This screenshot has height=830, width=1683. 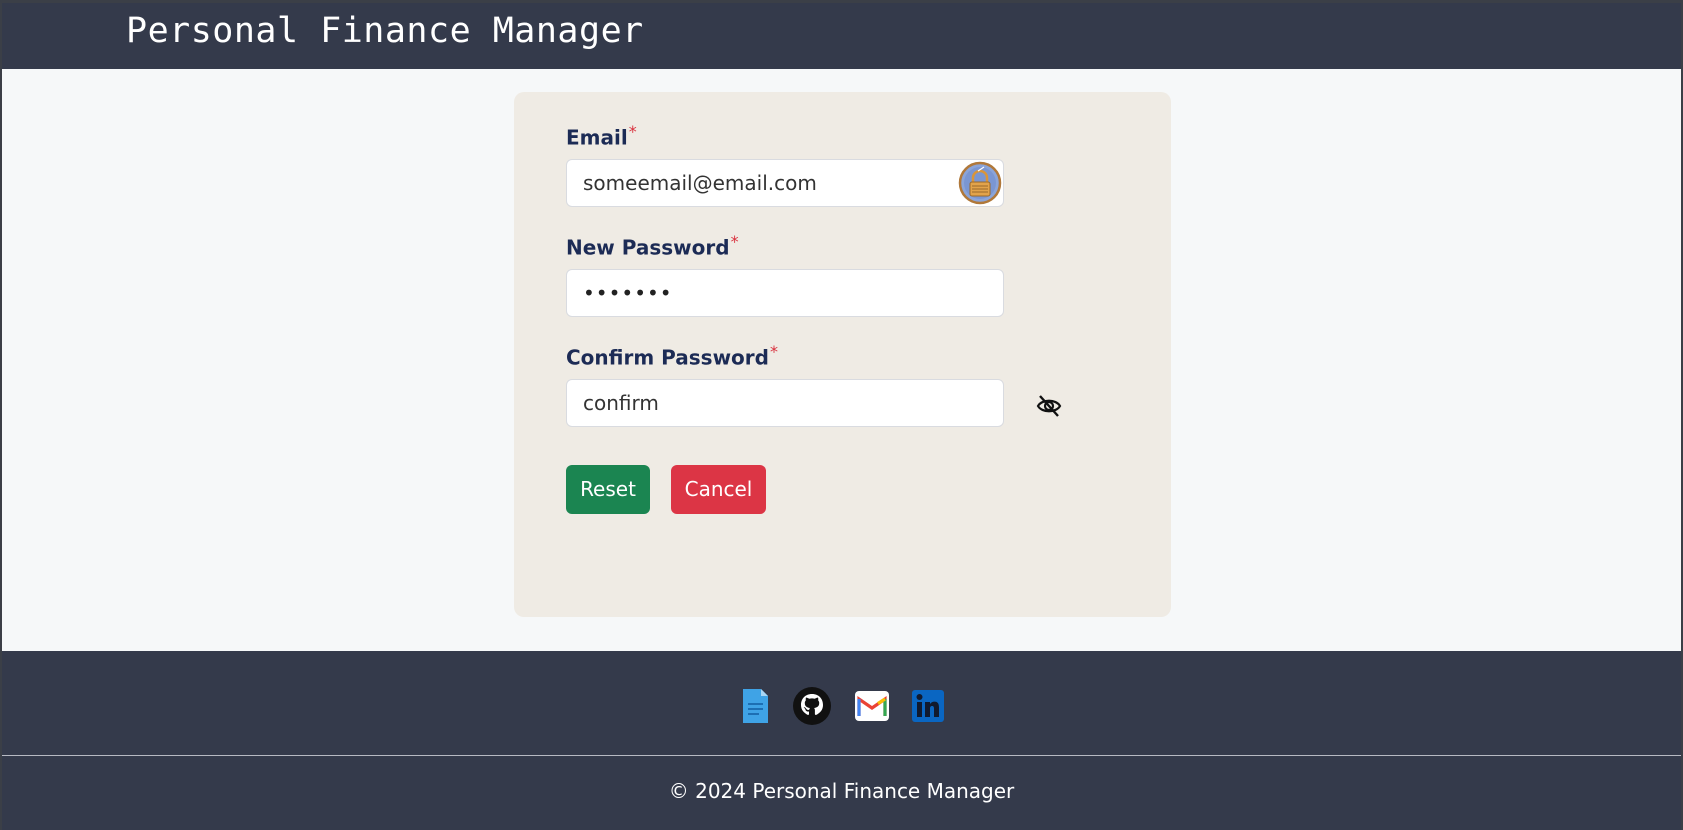 What do you see at coordinates (628, 293) in the screenshot?
I see `new-password-value: •••••••` at bounding box center [628, 293].